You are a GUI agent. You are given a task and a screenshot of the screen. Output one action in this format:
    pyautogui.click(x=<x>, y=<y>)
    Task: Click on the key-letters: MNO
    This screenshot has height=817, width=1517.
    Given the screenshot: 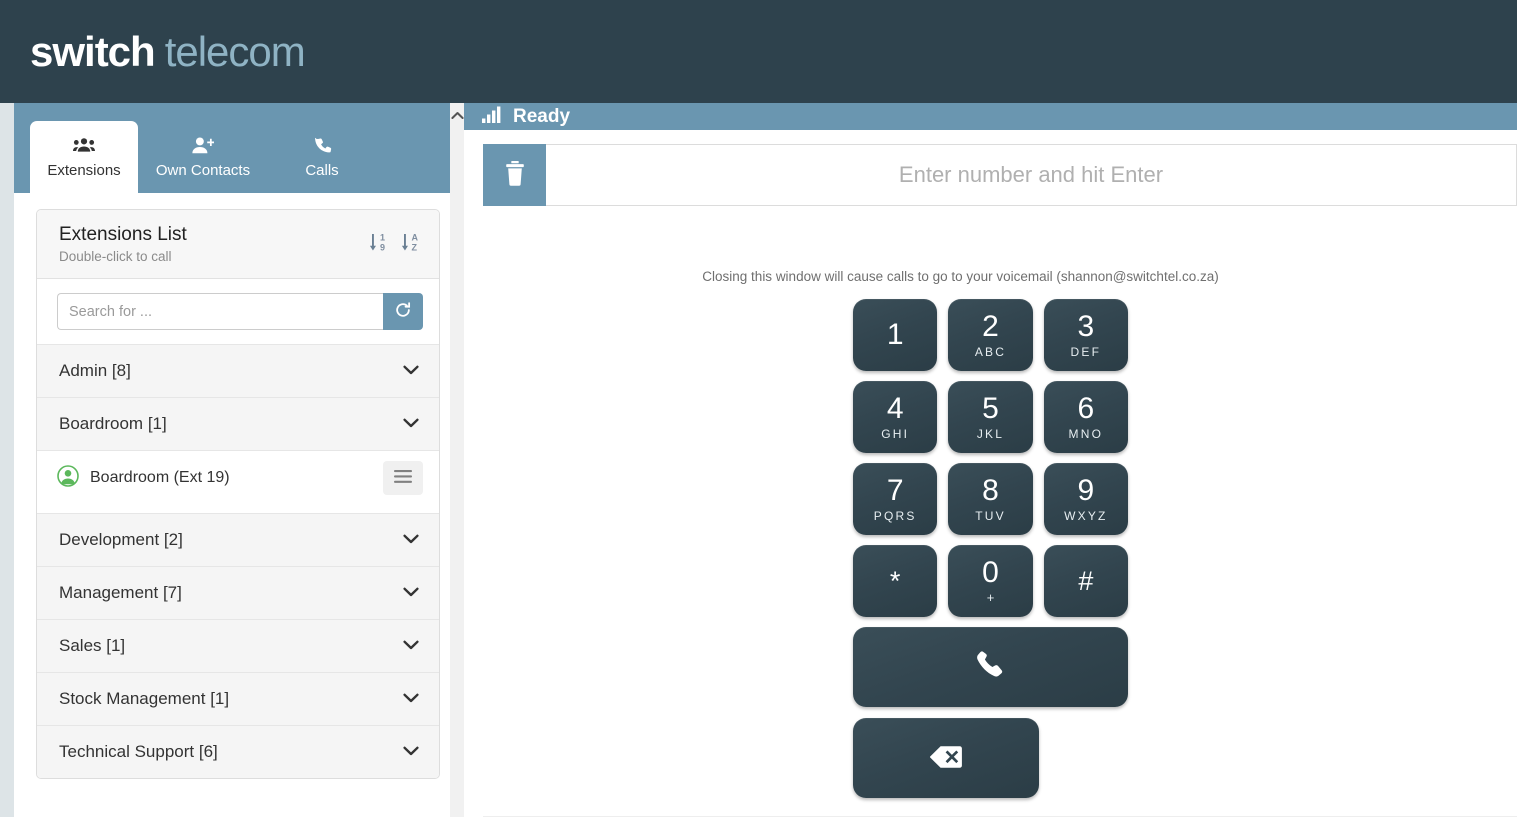 What is the action you would take?
    pyautogui.click(x=1086, y=433)
    